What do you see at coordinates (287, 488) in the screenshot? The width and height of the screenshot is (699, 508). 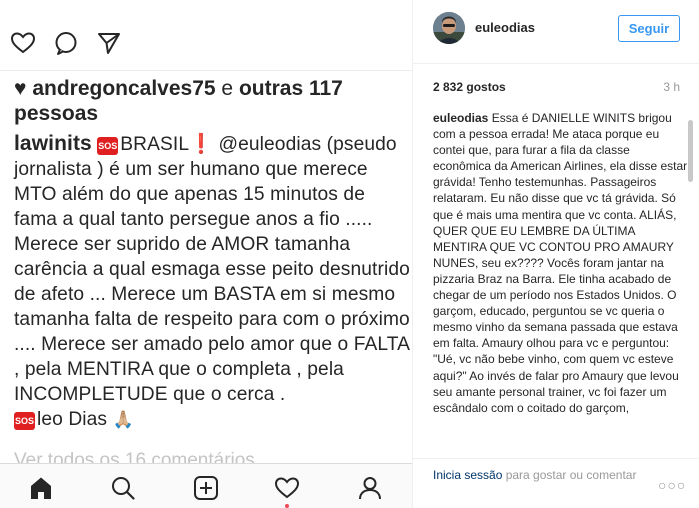 I see `activity-heart-icon` at bounding box center [287, 488].